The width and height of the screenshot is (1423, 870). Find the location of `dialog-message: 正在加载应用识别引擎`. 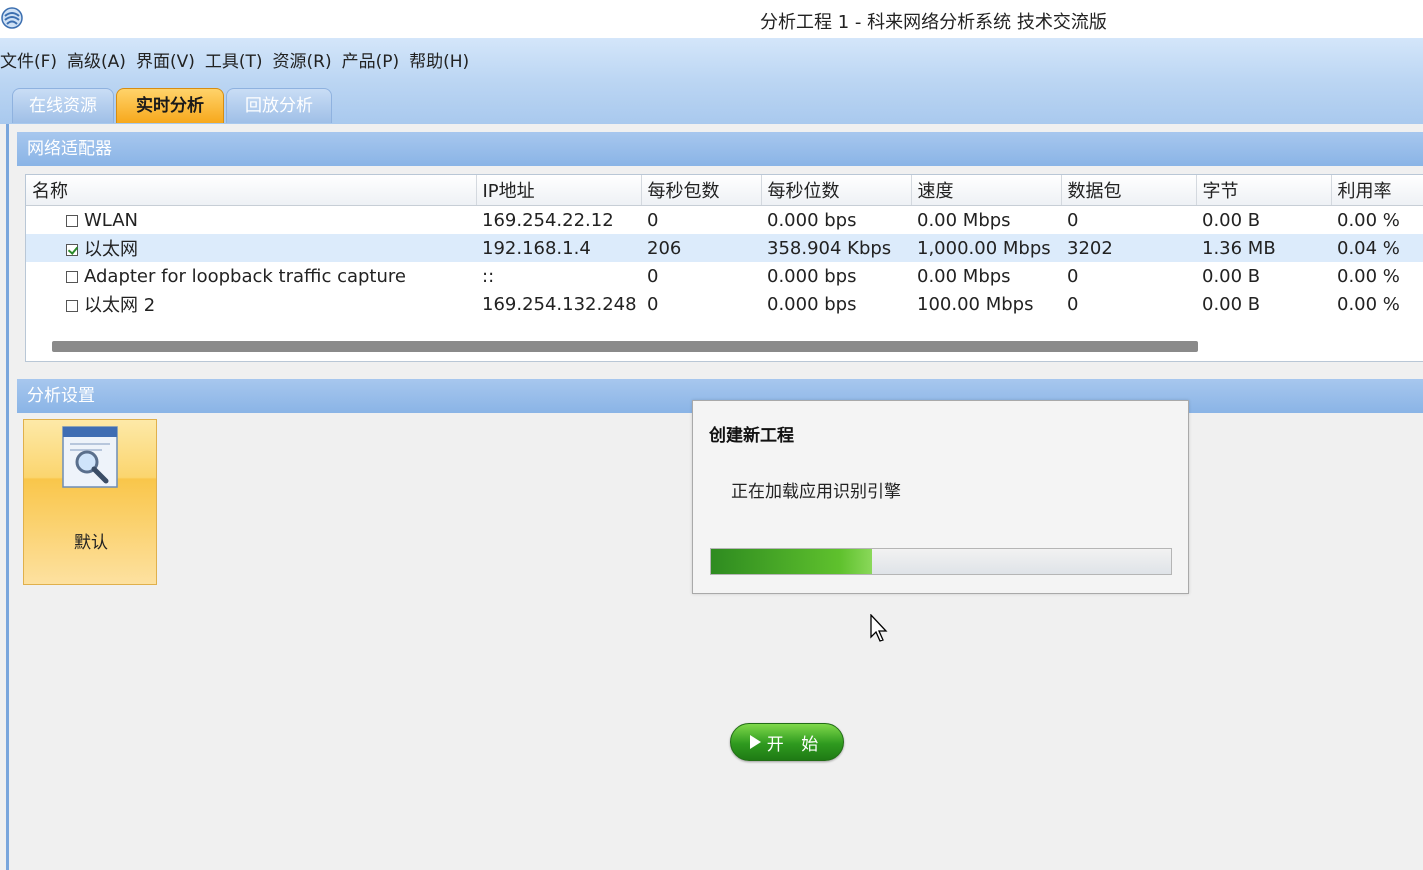

dialog-message: 正在加载应用识别引擎 is located at coordinates (816, 492).